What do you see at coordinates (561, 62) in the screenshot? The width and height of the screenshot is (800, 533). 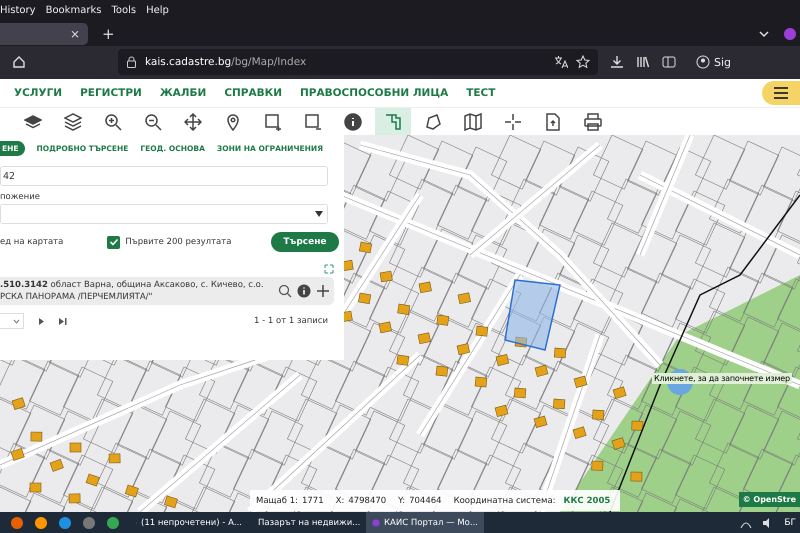 I see `translate-icon` at bounding box center [561, 62].